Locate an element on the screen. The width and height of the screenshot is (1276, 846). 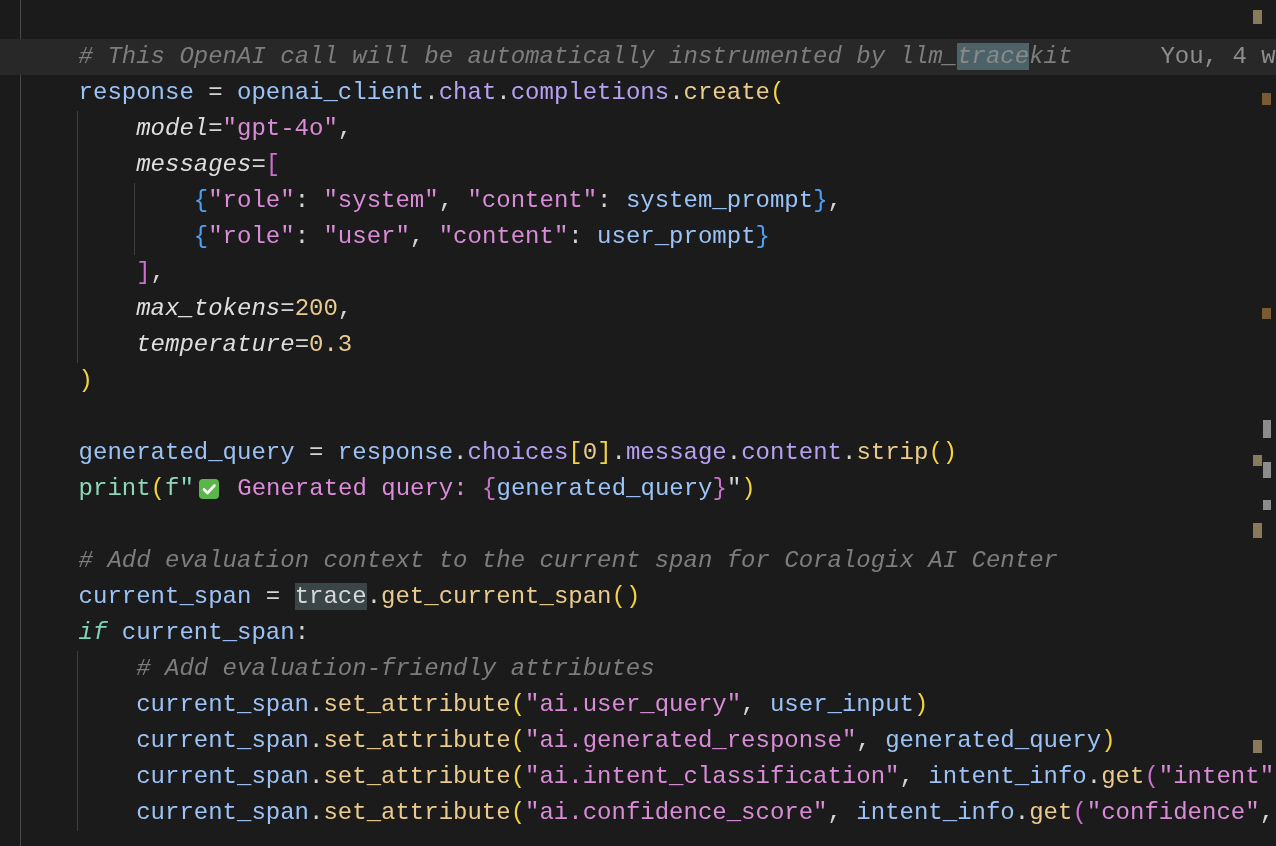
code-text: messages=[ is located at coordinates (208, 165).